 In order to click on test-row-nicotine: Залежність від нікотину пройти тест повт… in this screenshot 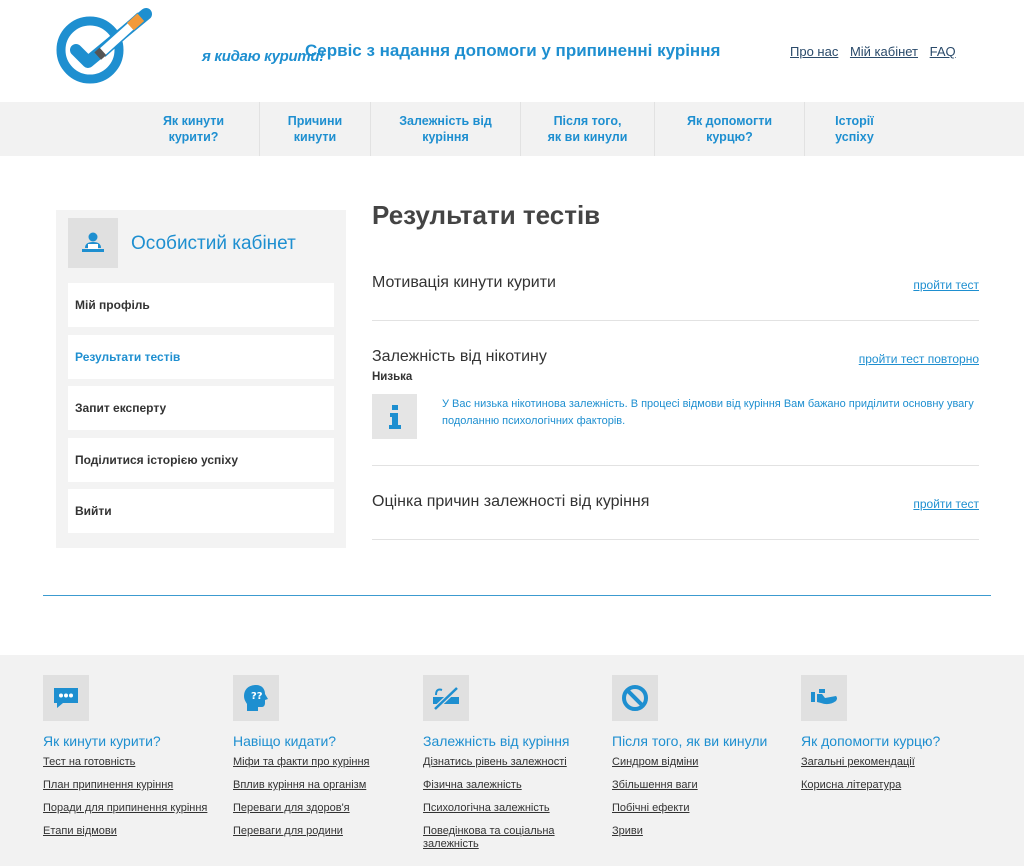, I will do `click(675, 405)`.